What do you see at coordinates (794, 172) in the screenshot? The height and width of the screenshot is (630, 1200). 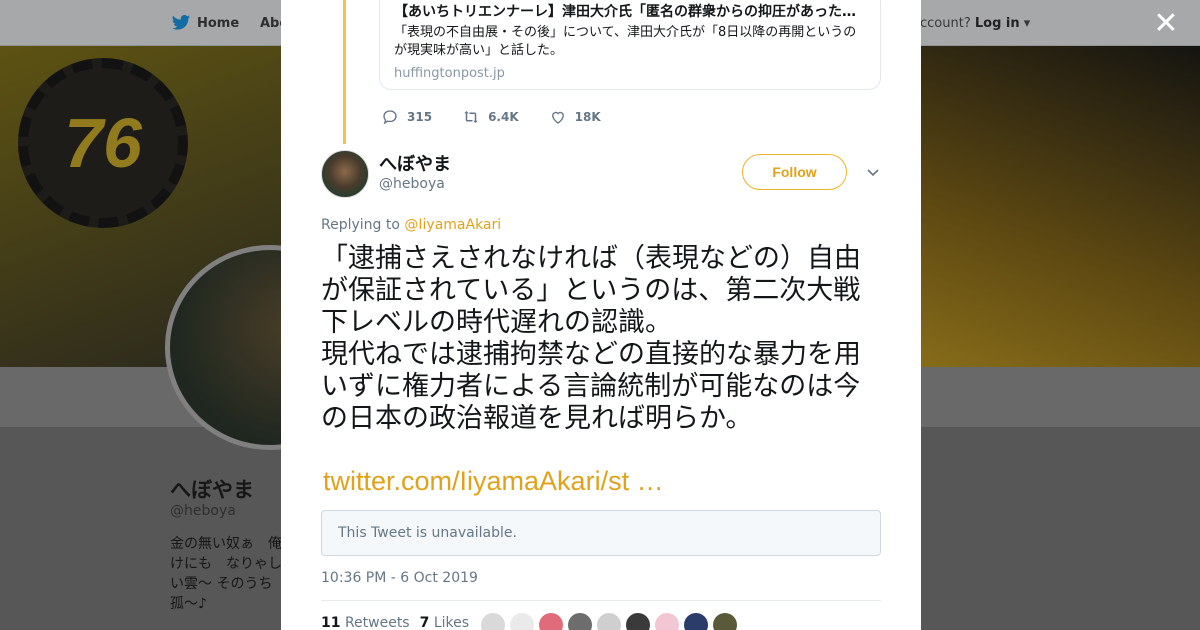 I see `follow-button: Follow` at bounding box center [794, 172].